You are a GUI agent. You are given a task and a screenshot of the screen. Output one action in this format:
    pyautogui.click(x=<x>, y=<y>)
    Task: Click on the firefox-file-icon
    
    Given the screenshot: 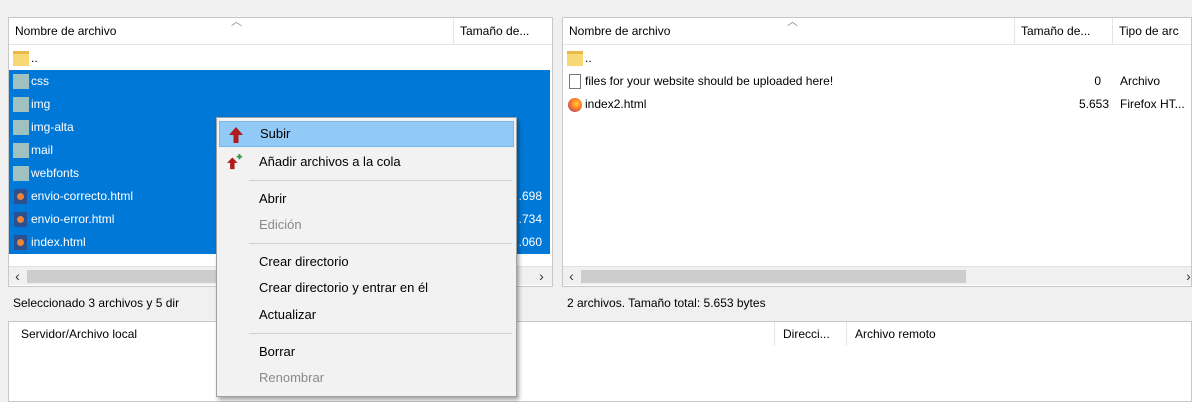 What is the action you would take?
    pyautogui.click(x=575, y=105)
    